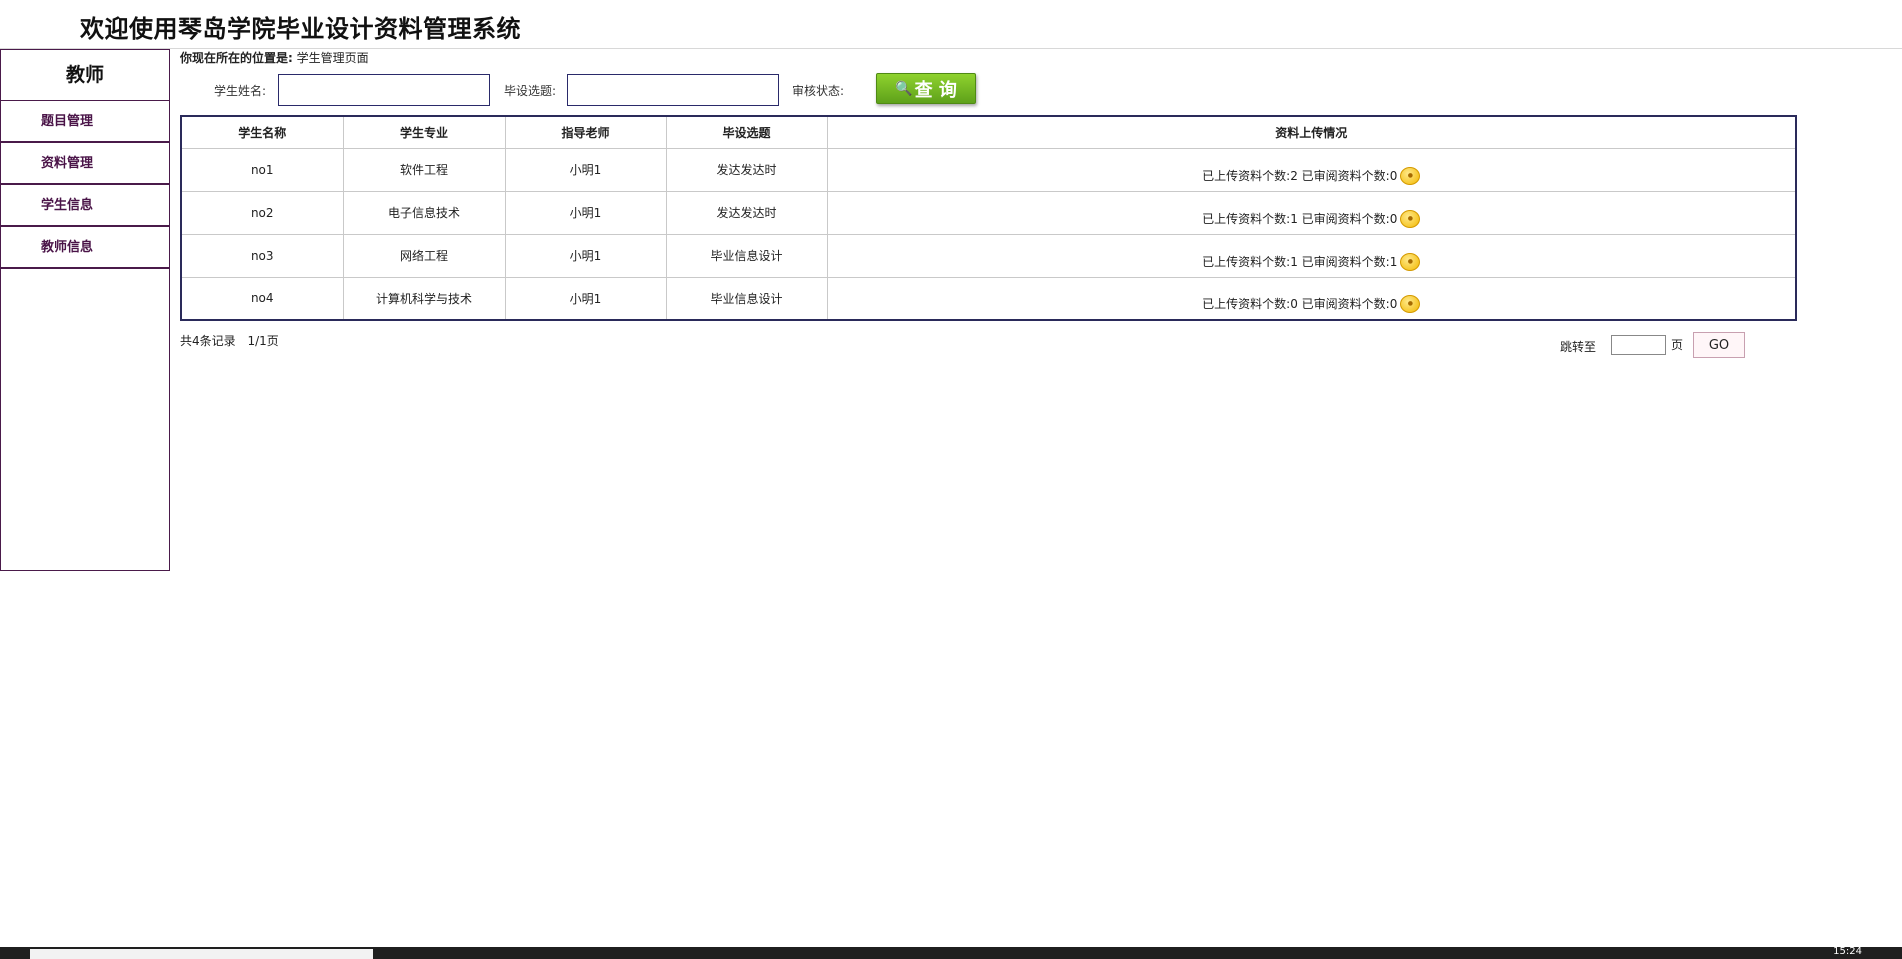  I want to click on table-header-row: 学生名称 学生专业 指导老师 毕设选题 资料上传情况, so click(988, 132).